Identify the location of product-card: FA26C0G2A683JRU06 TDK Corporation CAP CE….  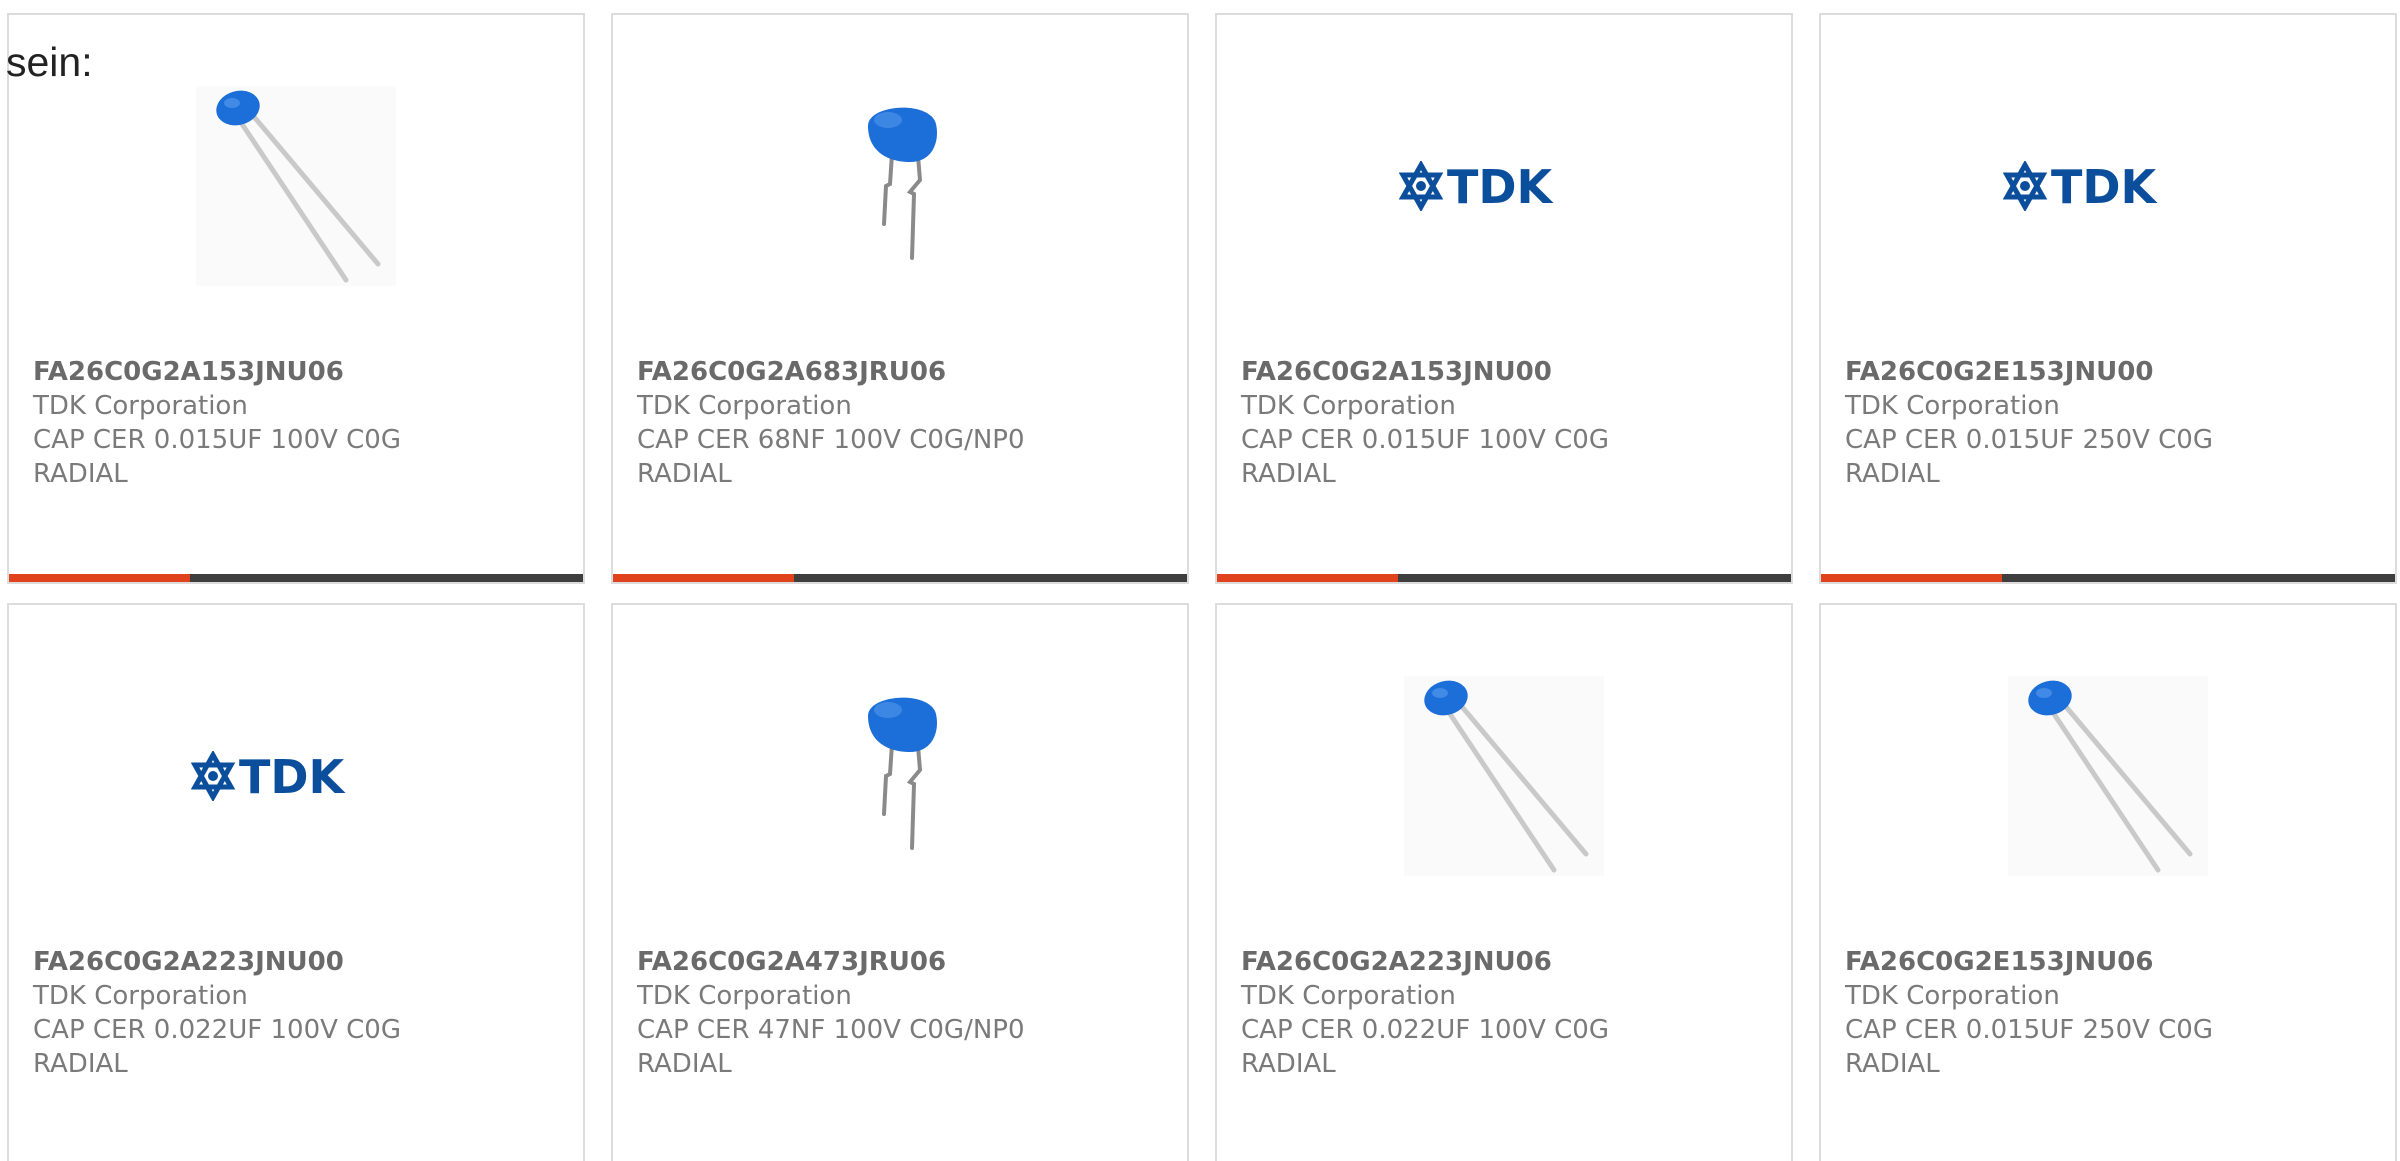
(900, 298).